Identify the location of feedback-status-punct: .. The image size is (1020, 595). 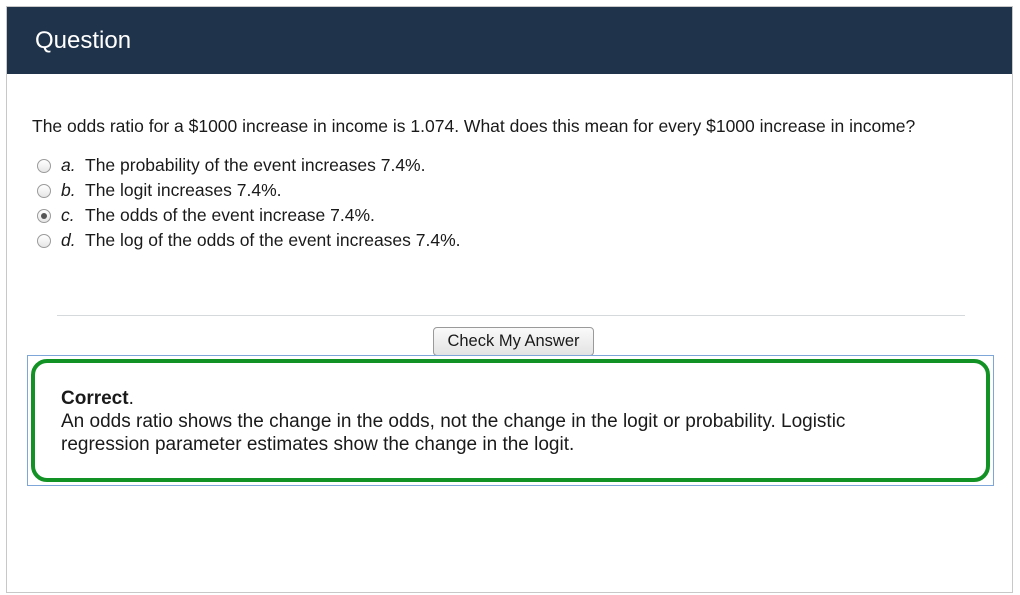
(131, 398).